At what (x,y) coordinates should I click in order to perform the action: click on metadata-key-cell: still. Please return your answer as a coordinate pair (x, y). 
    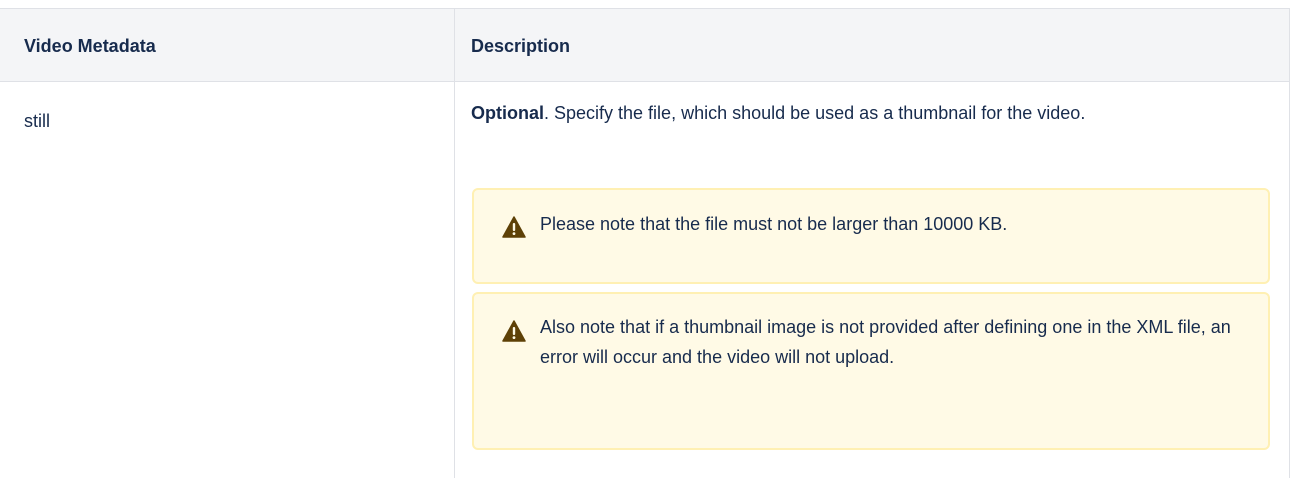
    Looking at the image, I should click on (37, 121).